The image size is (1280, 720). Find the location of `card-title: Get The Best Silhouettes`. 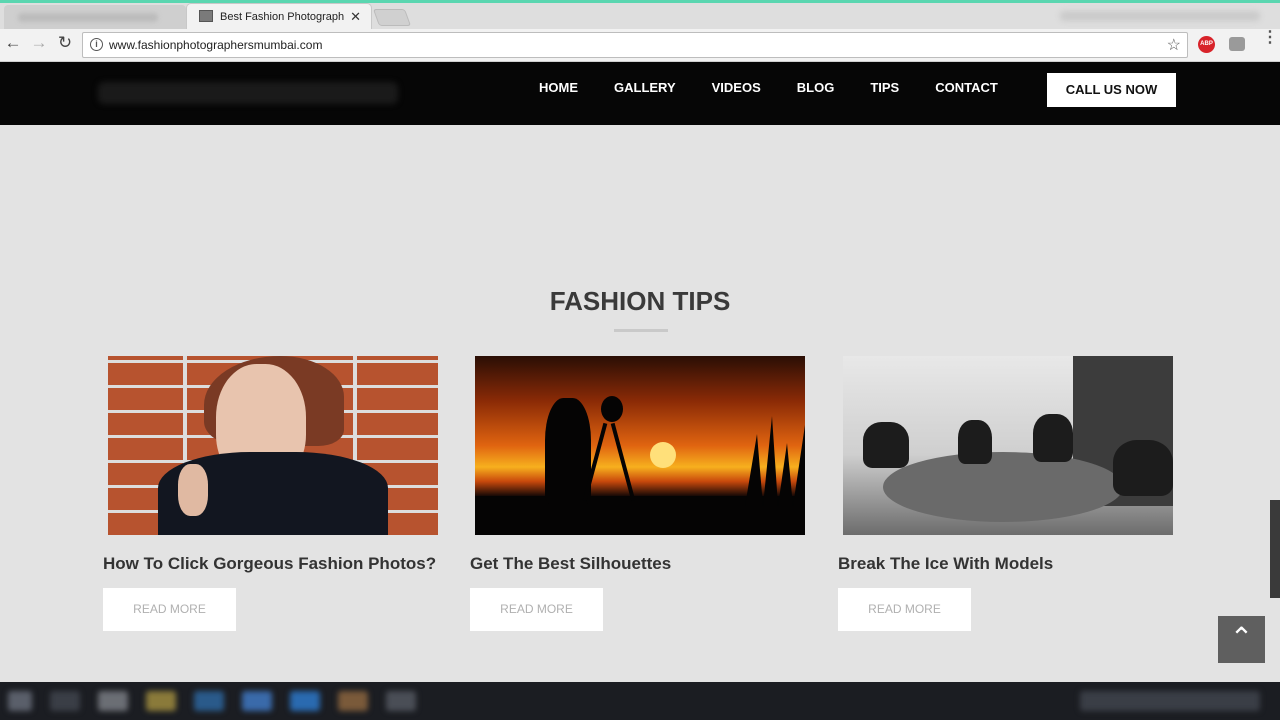

card-title: Get The Best Silhouettes is located at coordinates (640, 564).